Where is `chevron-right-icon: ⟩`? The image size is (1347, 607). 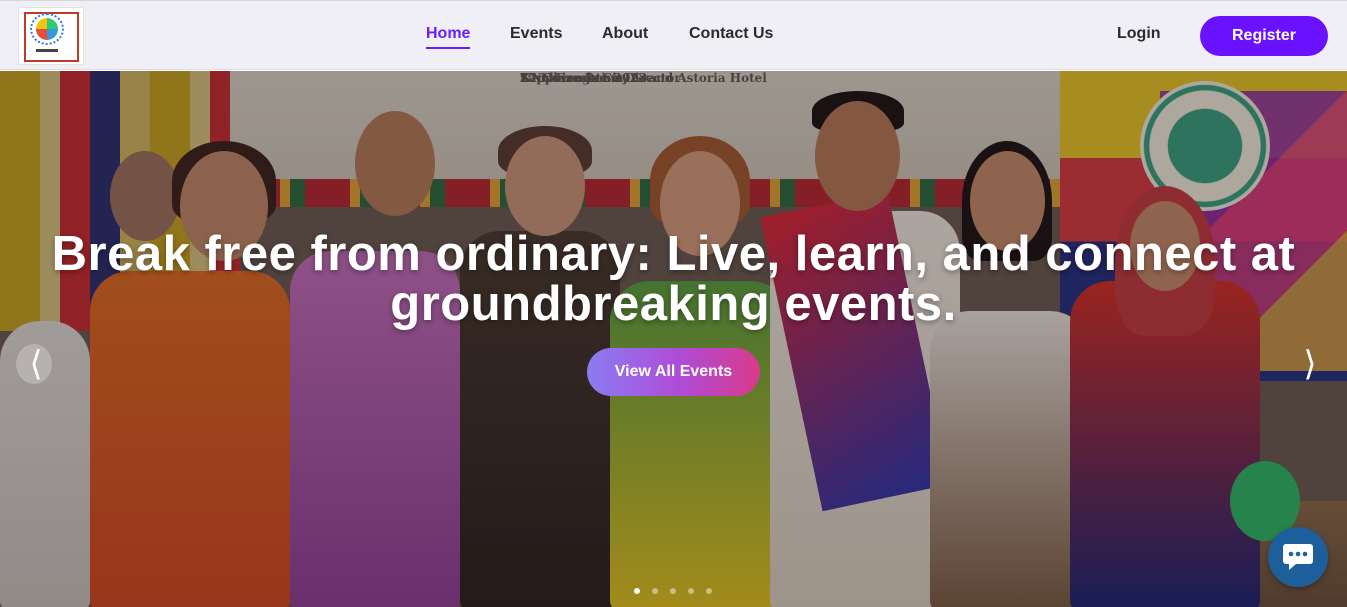 chevron-right-icon: ⟩ is located at coordinates (1310, 364).